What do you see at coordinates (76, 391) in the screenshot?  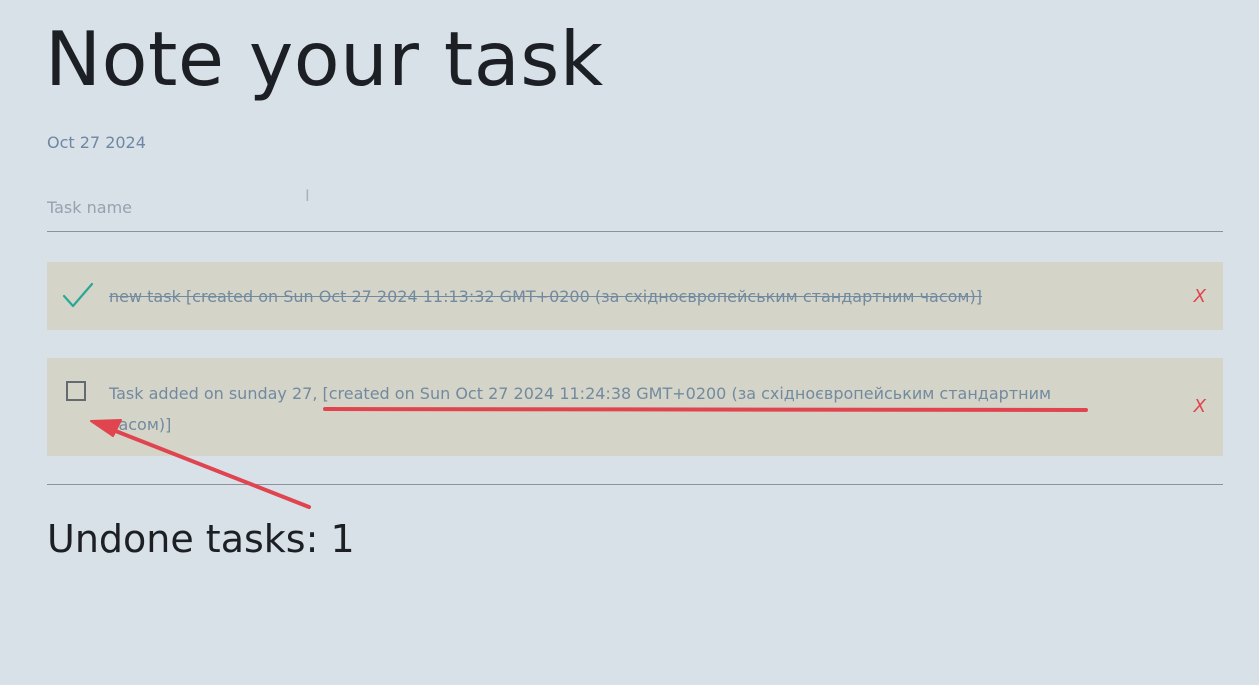 I see `task-checkbox` at bounding box center [76, 391].